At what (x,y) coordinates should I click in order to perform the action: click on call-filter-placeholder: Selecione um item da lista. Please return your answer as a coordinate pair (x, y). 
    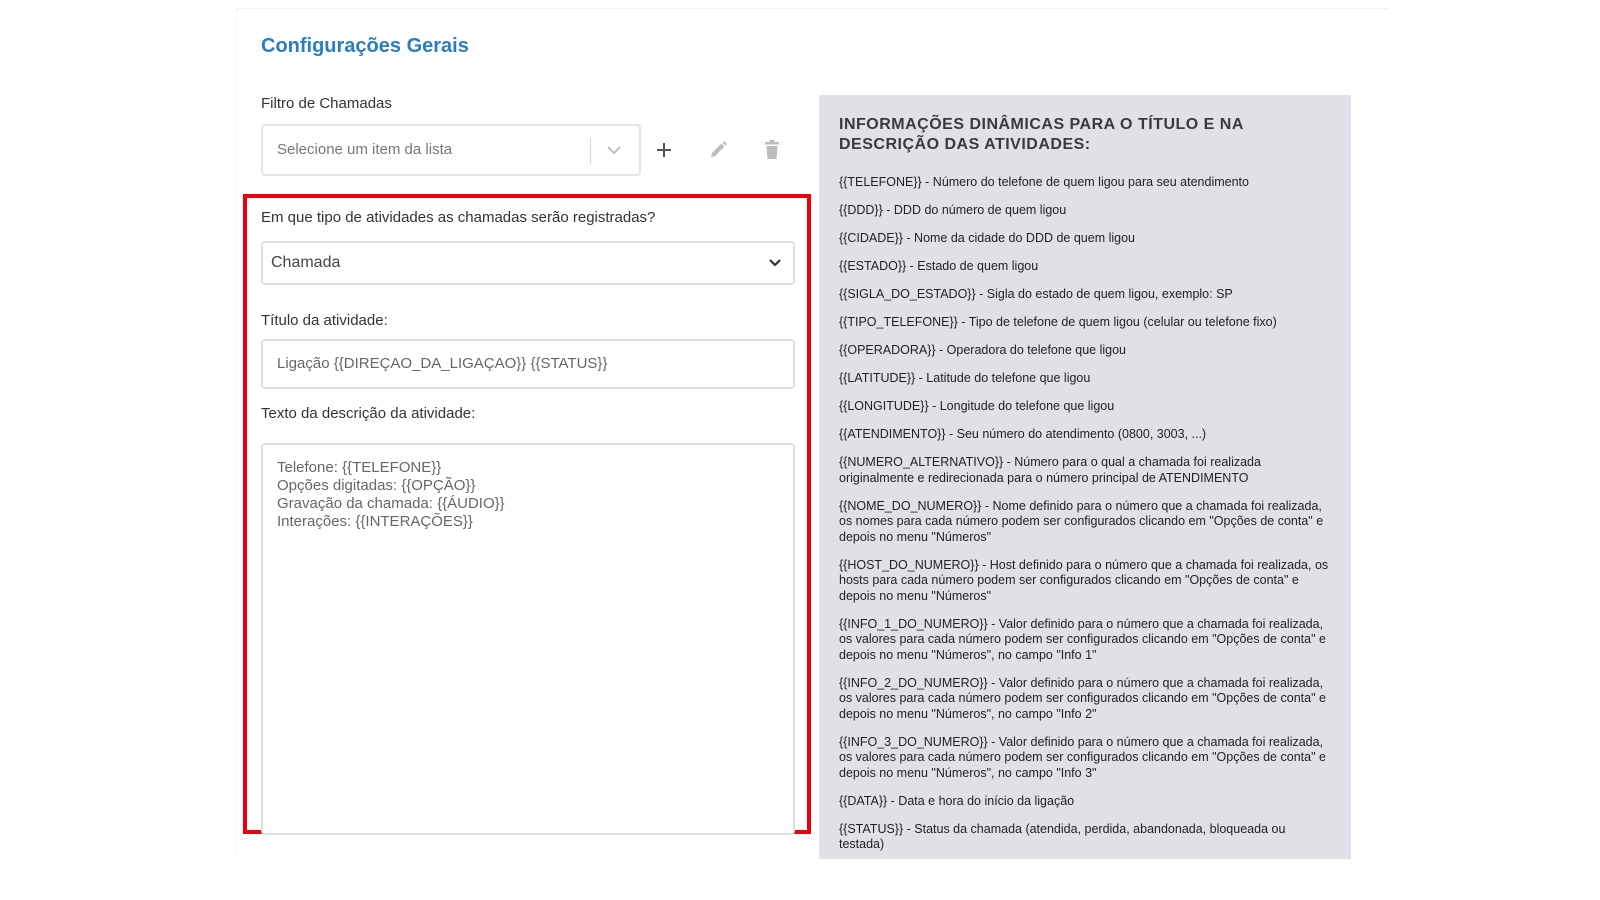
    Looking at the image, I should click on (365, 149).